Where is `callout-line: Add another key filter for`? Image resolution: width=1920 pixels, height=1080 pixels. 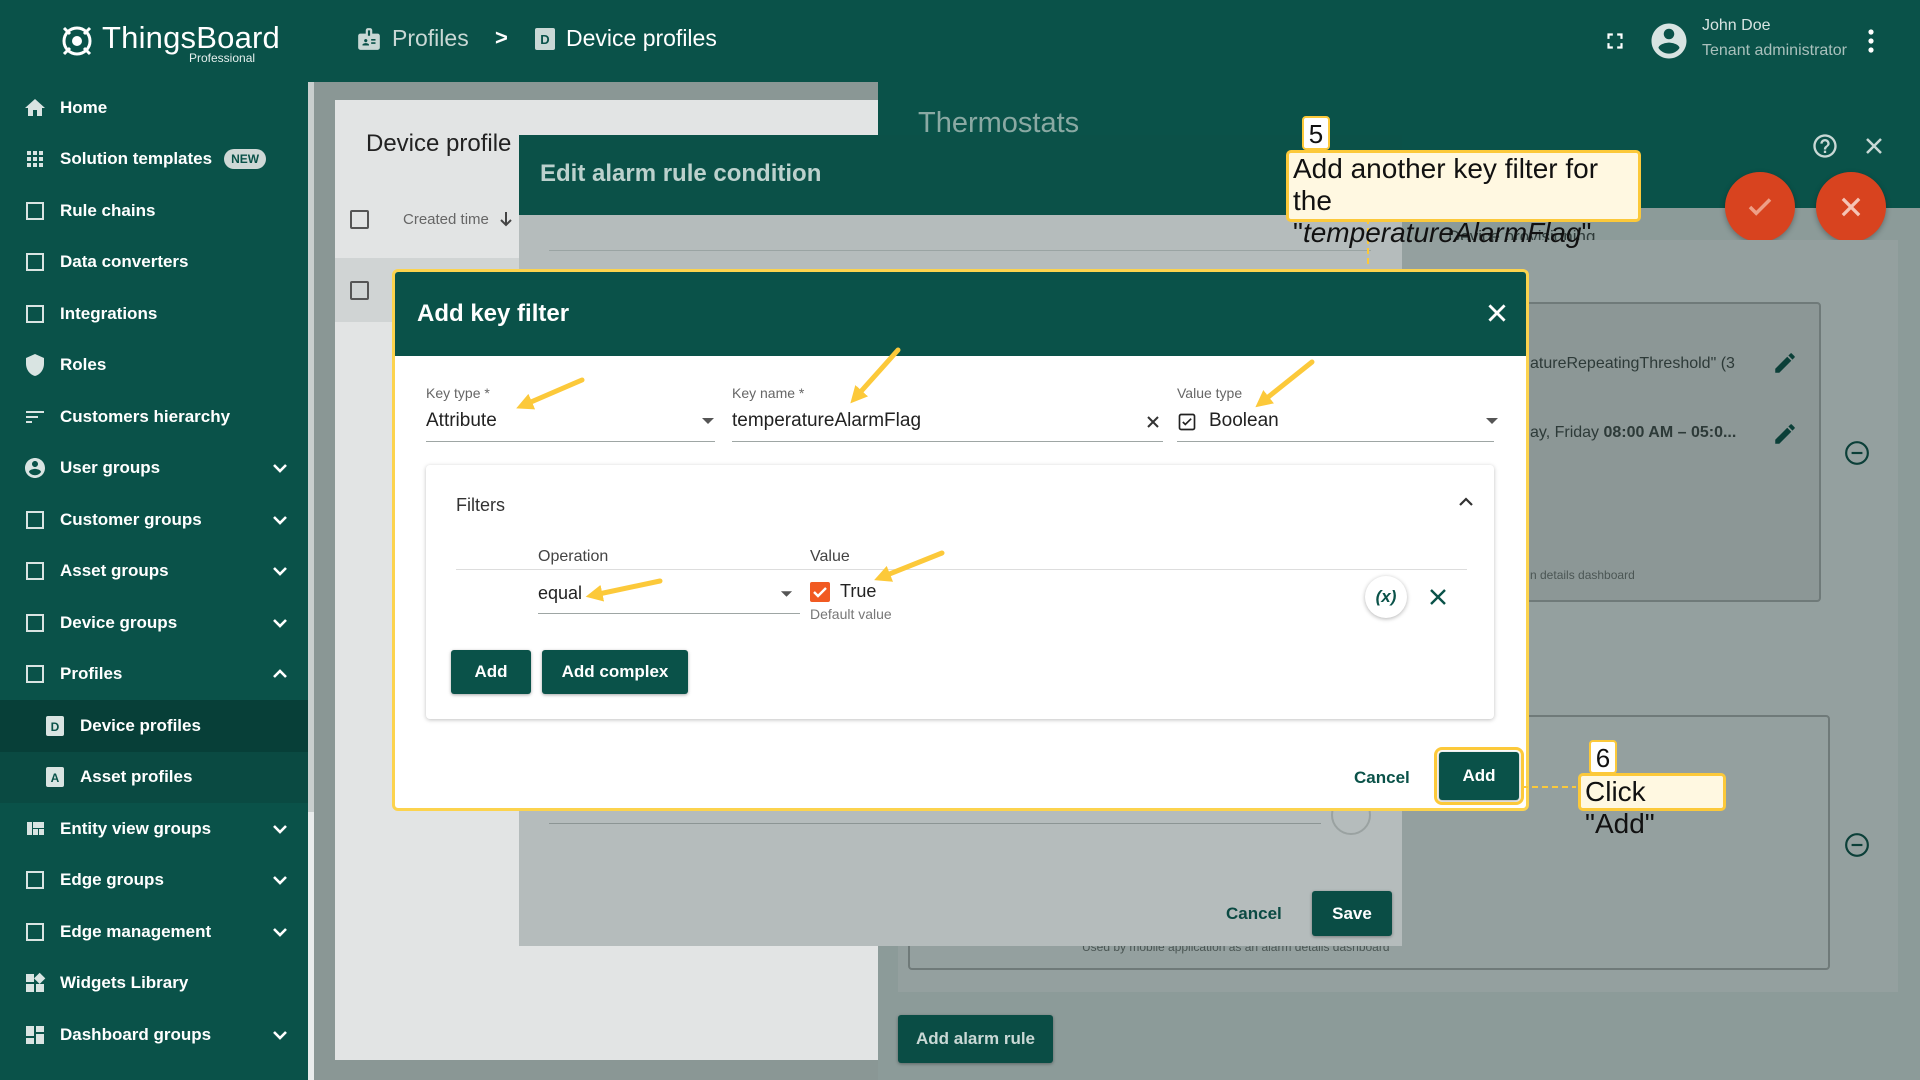
callout-line: Add another key filter for is located at coordinates (1446, 168).